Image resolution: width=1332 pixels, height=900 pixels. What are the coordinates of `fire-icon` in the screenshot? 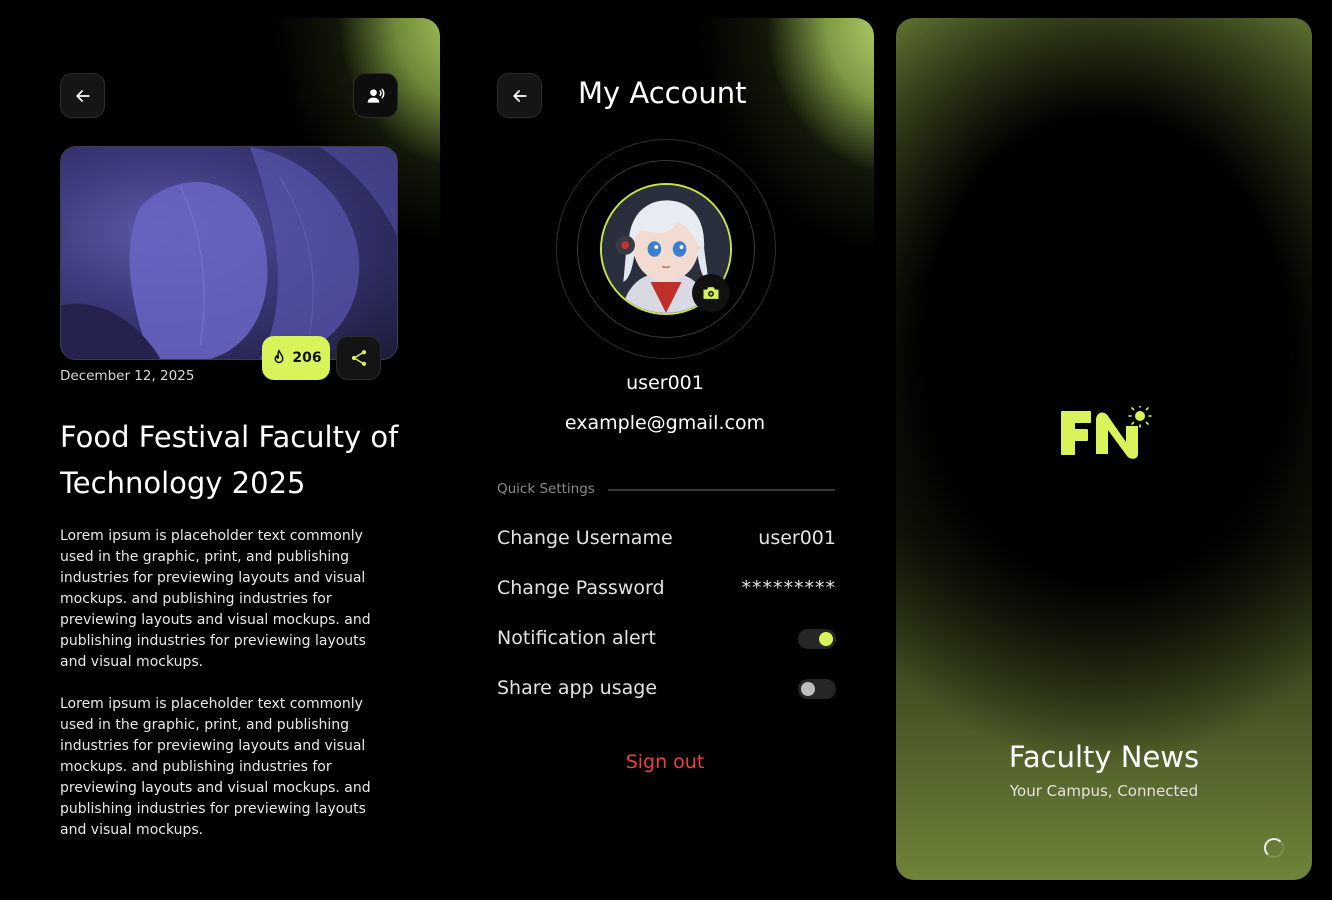 It's located at (279, 356).